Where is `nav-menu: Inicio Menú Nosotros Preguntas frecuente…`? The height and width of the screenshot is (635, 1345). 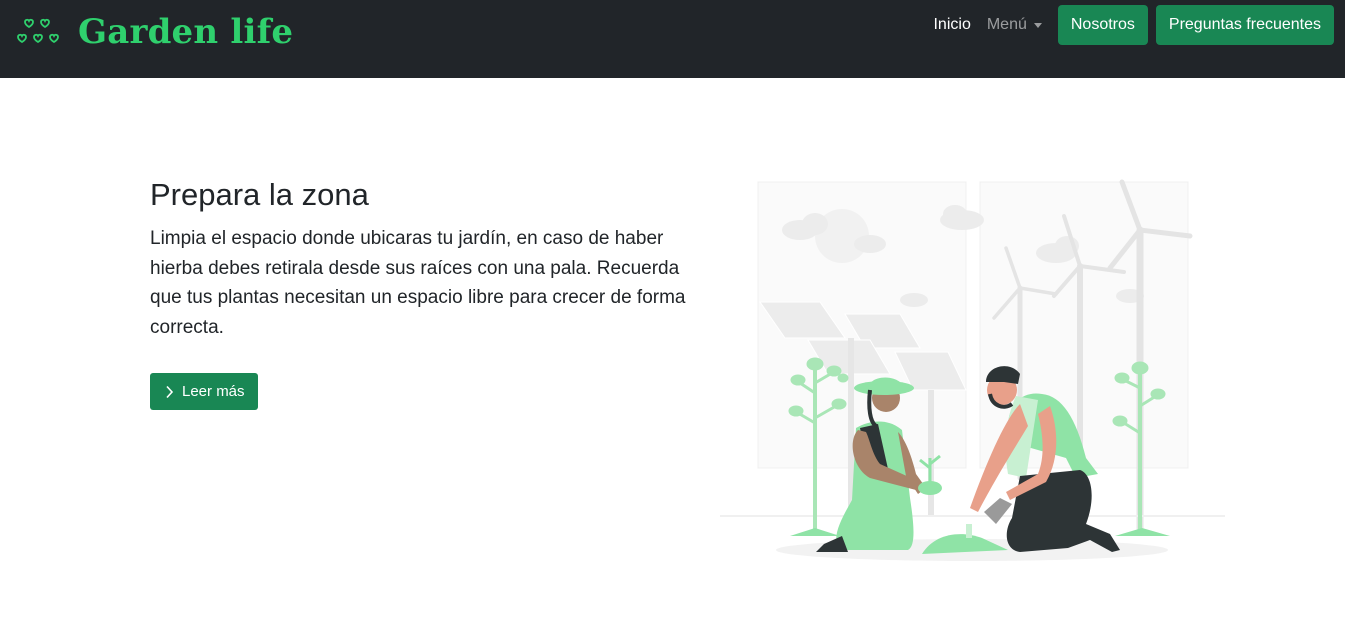
nav-menu: Inicio Menú Nosotros Preguntas frecuente… is located at coordinates (1129, 25).